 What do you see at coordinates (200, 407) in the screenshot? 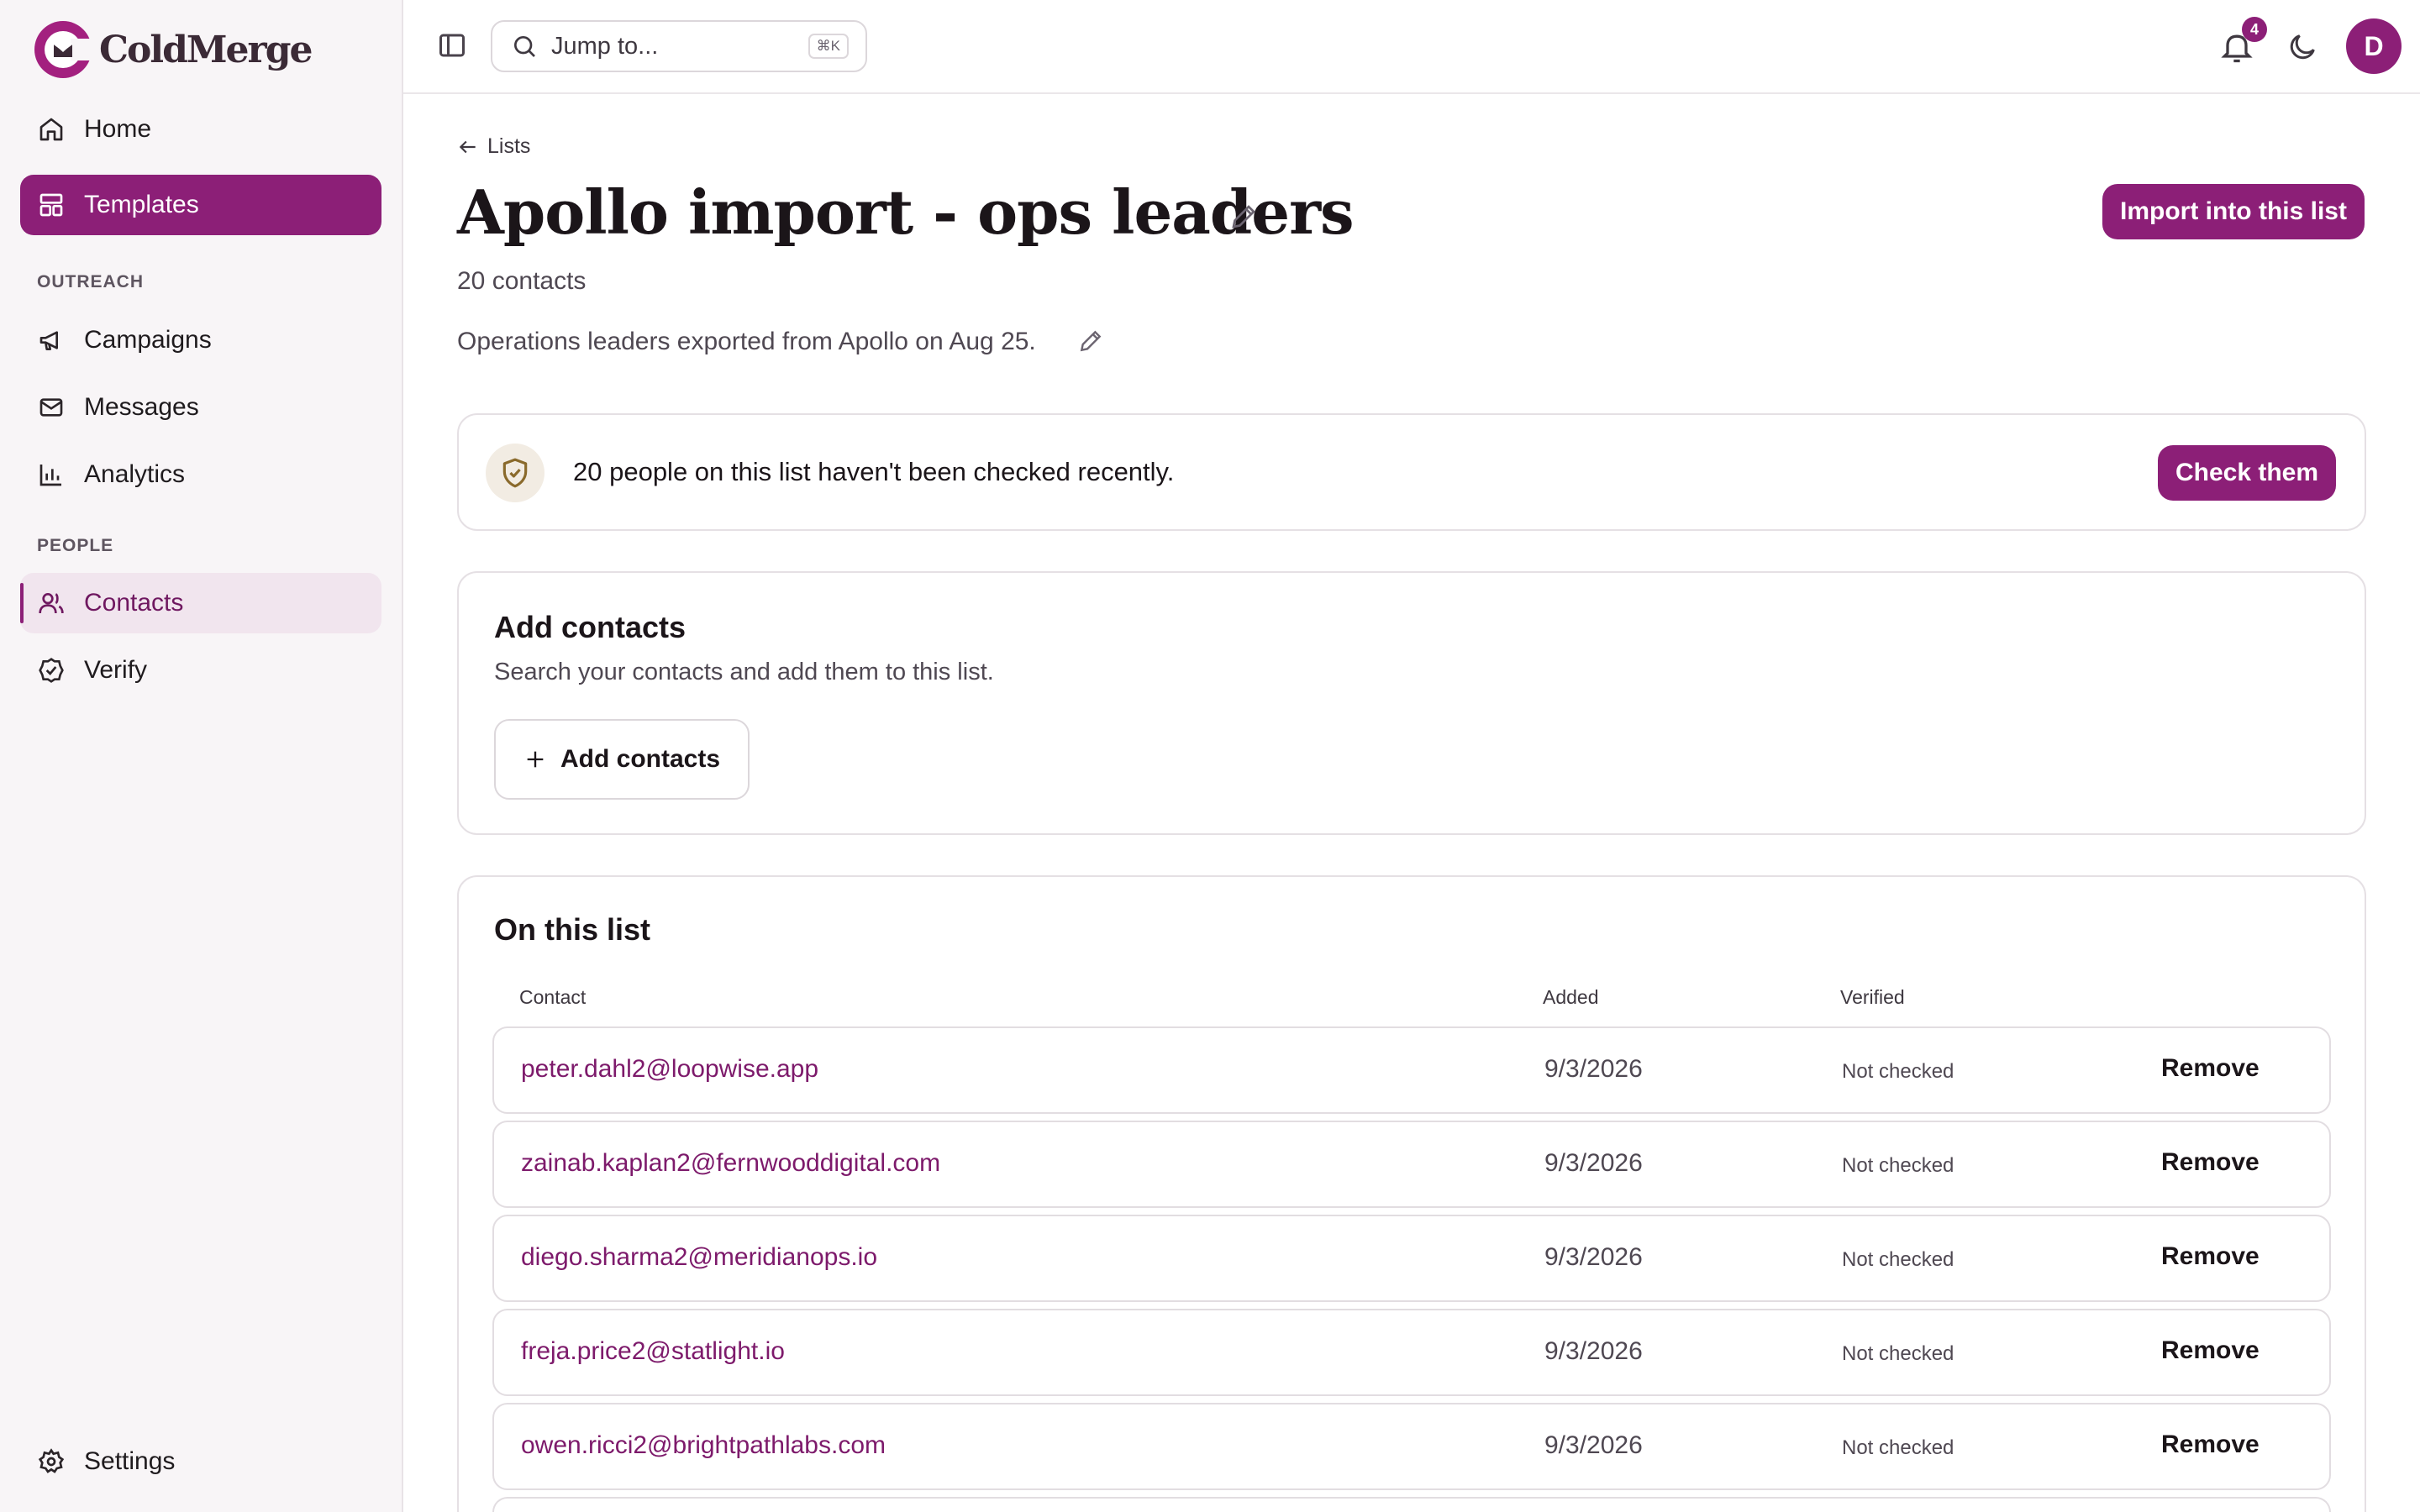
I see `sidebar-item-messages: Messages` at bounding box center [200, 407].